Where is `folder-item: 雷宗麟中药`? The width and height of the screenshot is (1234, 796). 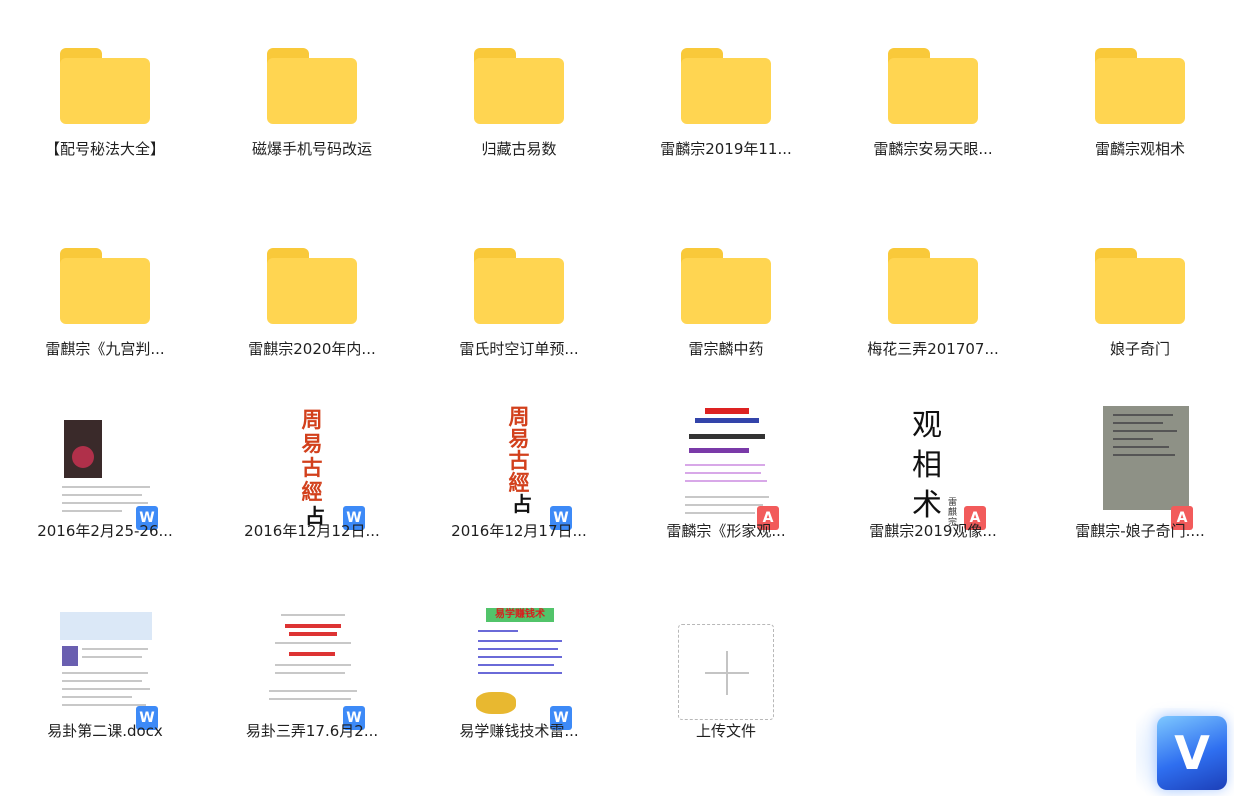 folder-item: 雷宗麟中药 is located at coordinates (726, 313).